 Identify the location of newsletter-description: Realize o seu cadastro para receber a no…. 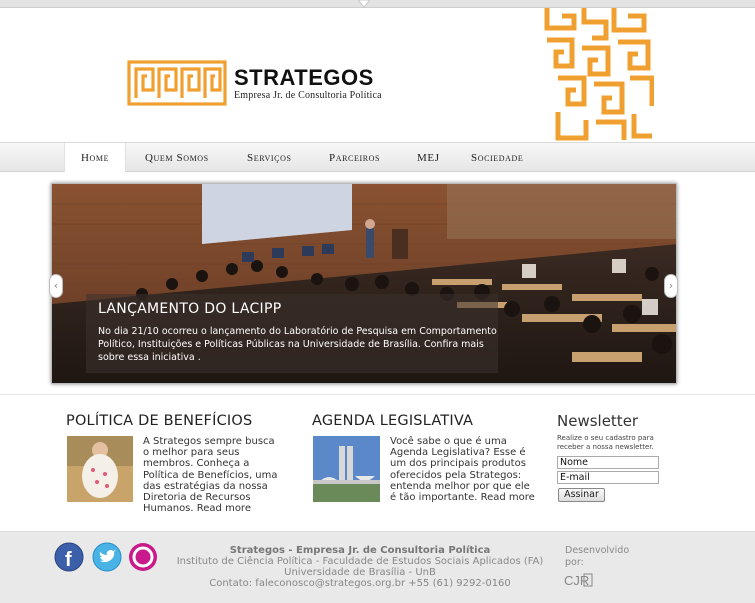
(605, 442).